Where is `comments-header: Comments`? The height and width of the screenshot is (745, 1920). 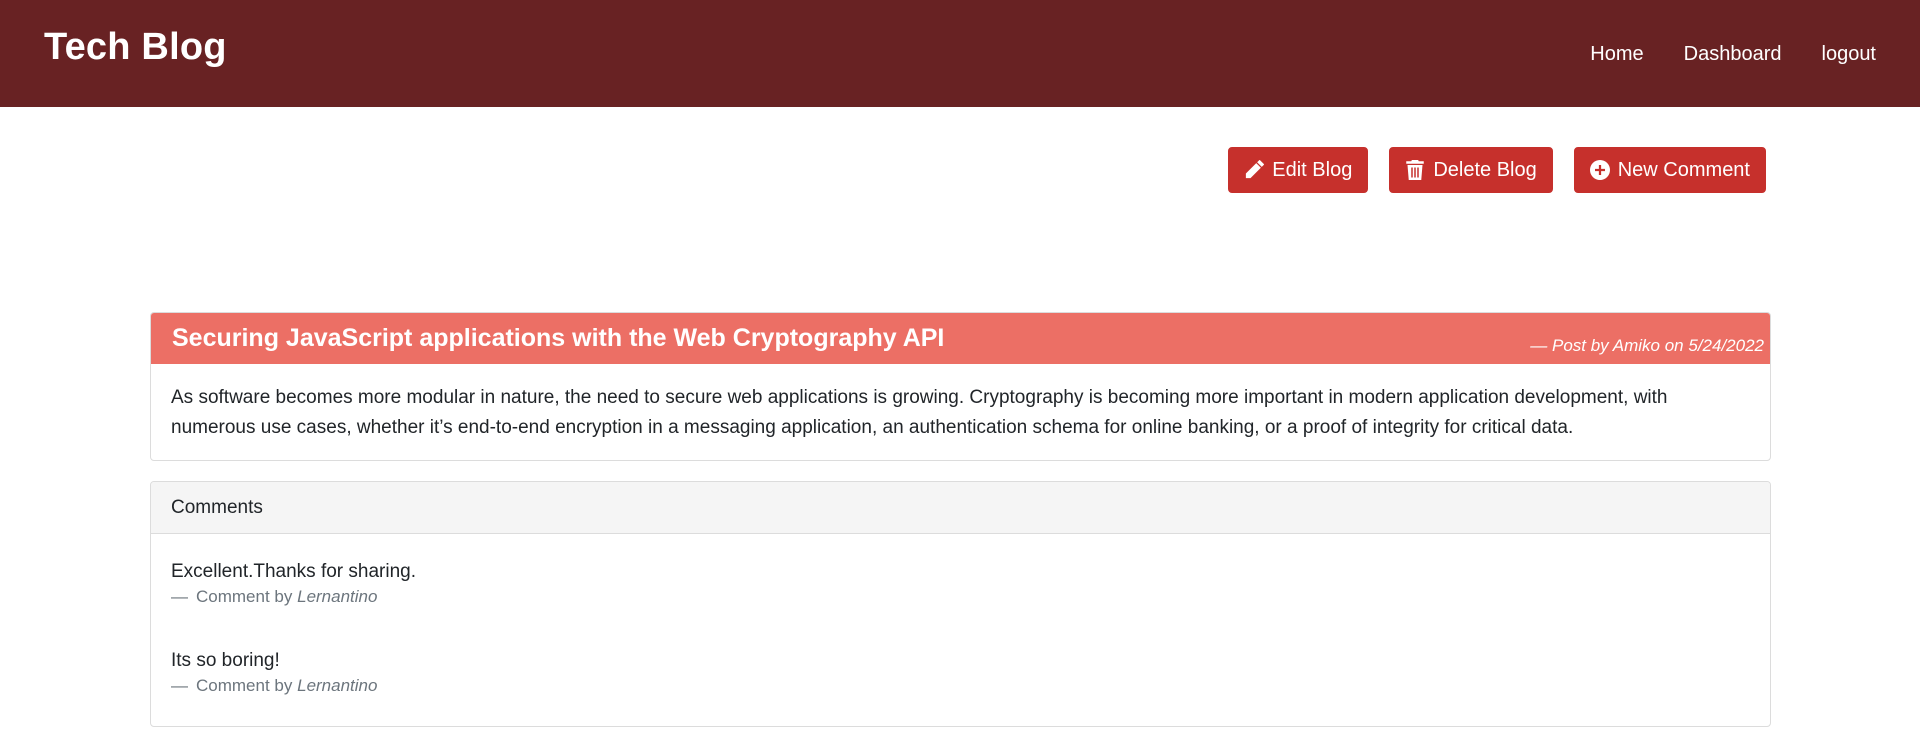
comments-header: Comments is located at coordinates (960, 508).